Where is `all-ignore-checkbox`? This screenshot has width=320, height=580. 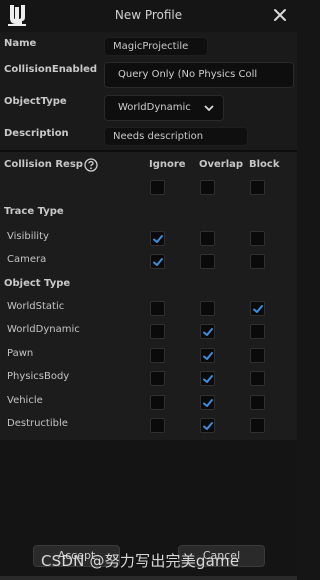
all-ignore-checkbox is located at coordinates (157, 187).